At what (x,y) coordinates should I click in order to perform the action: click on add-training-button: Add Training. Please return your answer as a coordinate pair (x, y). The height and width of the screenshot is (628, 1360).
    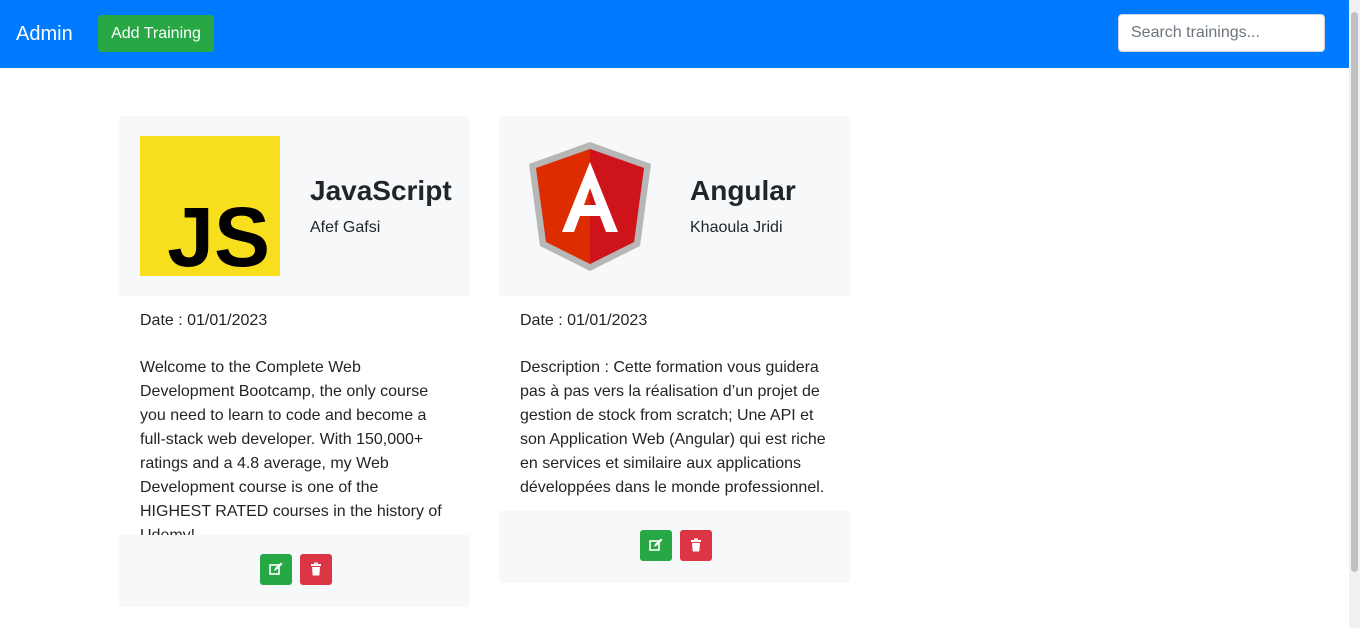
    Looking at the image, I should click on (156, 33).